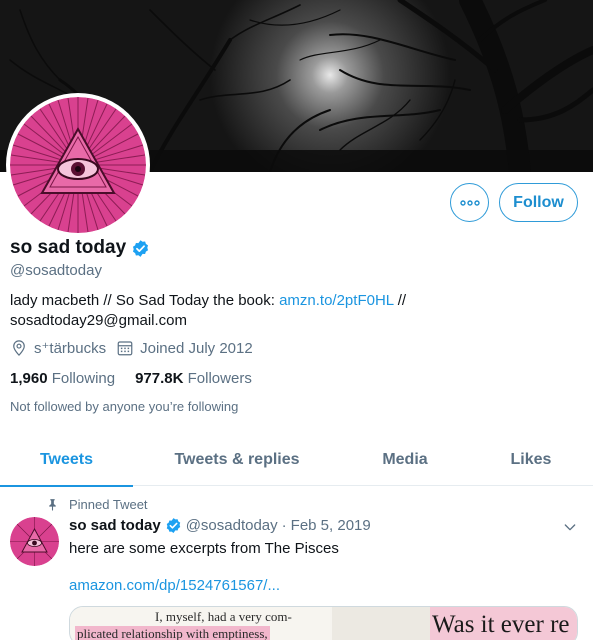  I want to click on tweet-avatar-image, so click(34, 541).